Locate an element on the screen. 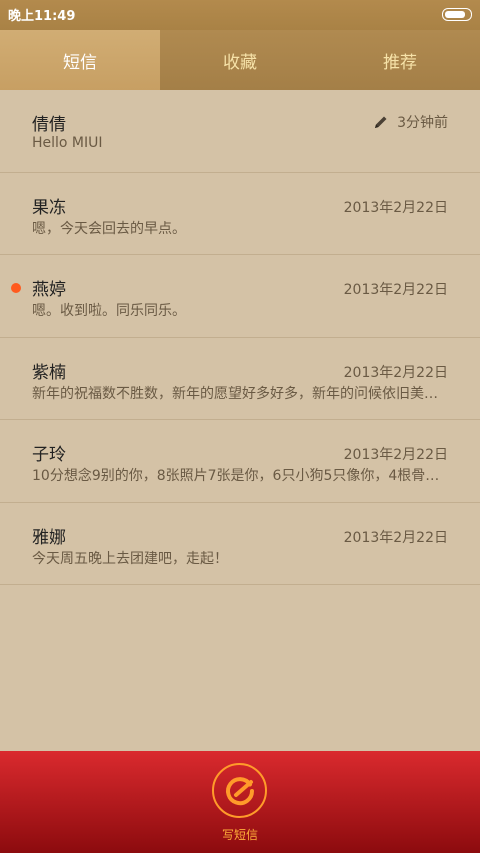 This screenshot has height=853, width=480. draft-meta: 3分钟前 is located at coordinates (410, 122).